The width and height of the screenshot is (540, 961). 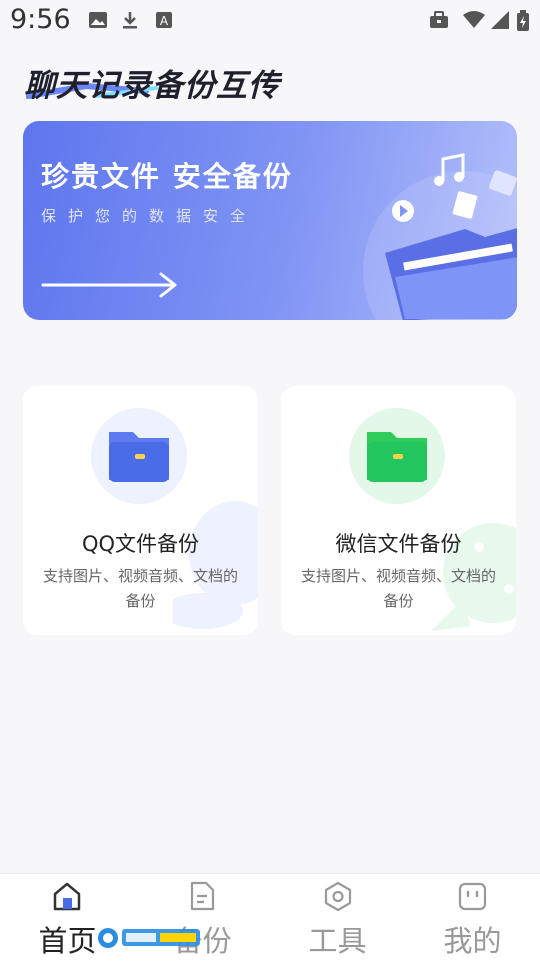 I want to click on bottom-navigation: 首页 备份 工具 我的, so click(x=270, y=917).